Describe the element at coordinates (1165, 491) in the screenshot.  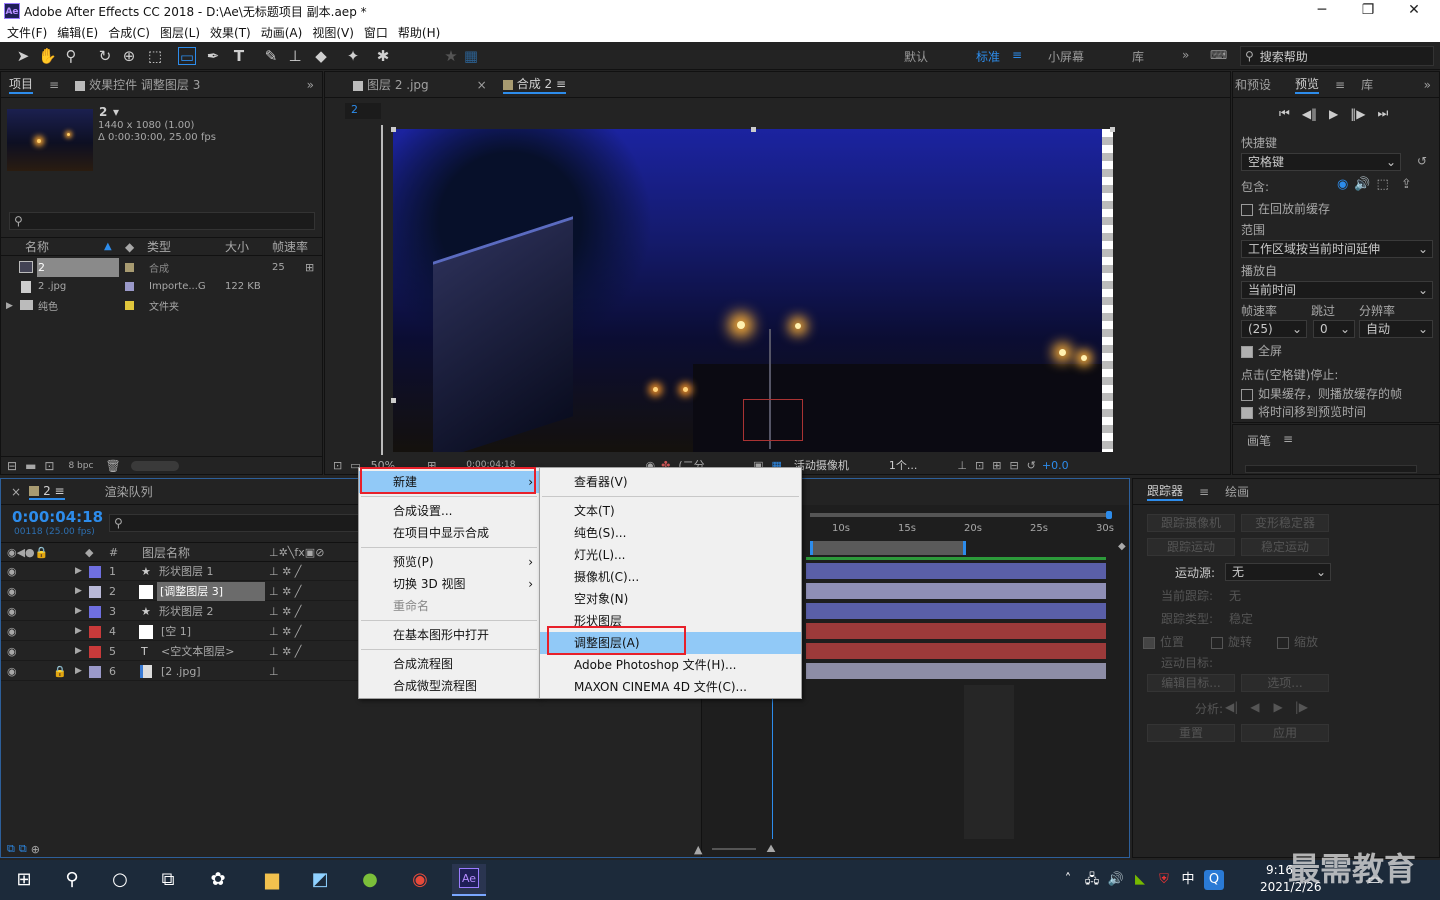
I see `tab-tracker: 跟踪器` at that location.